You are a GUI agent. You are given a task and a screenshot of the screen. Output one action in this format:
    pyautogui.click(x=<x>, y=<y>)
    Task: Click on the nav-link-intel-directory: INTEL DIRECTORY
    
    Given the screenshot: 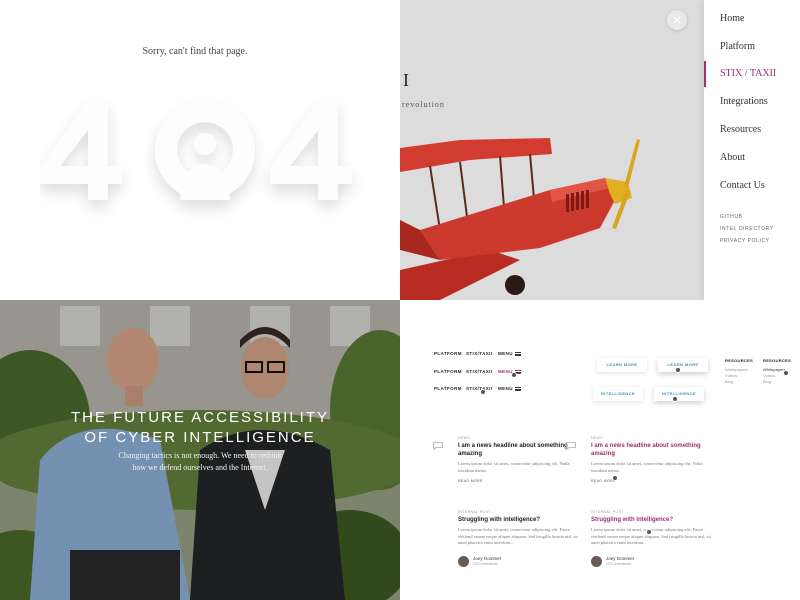 What is the action you would take?
    pyautogui.click(x=747, y=229)
    